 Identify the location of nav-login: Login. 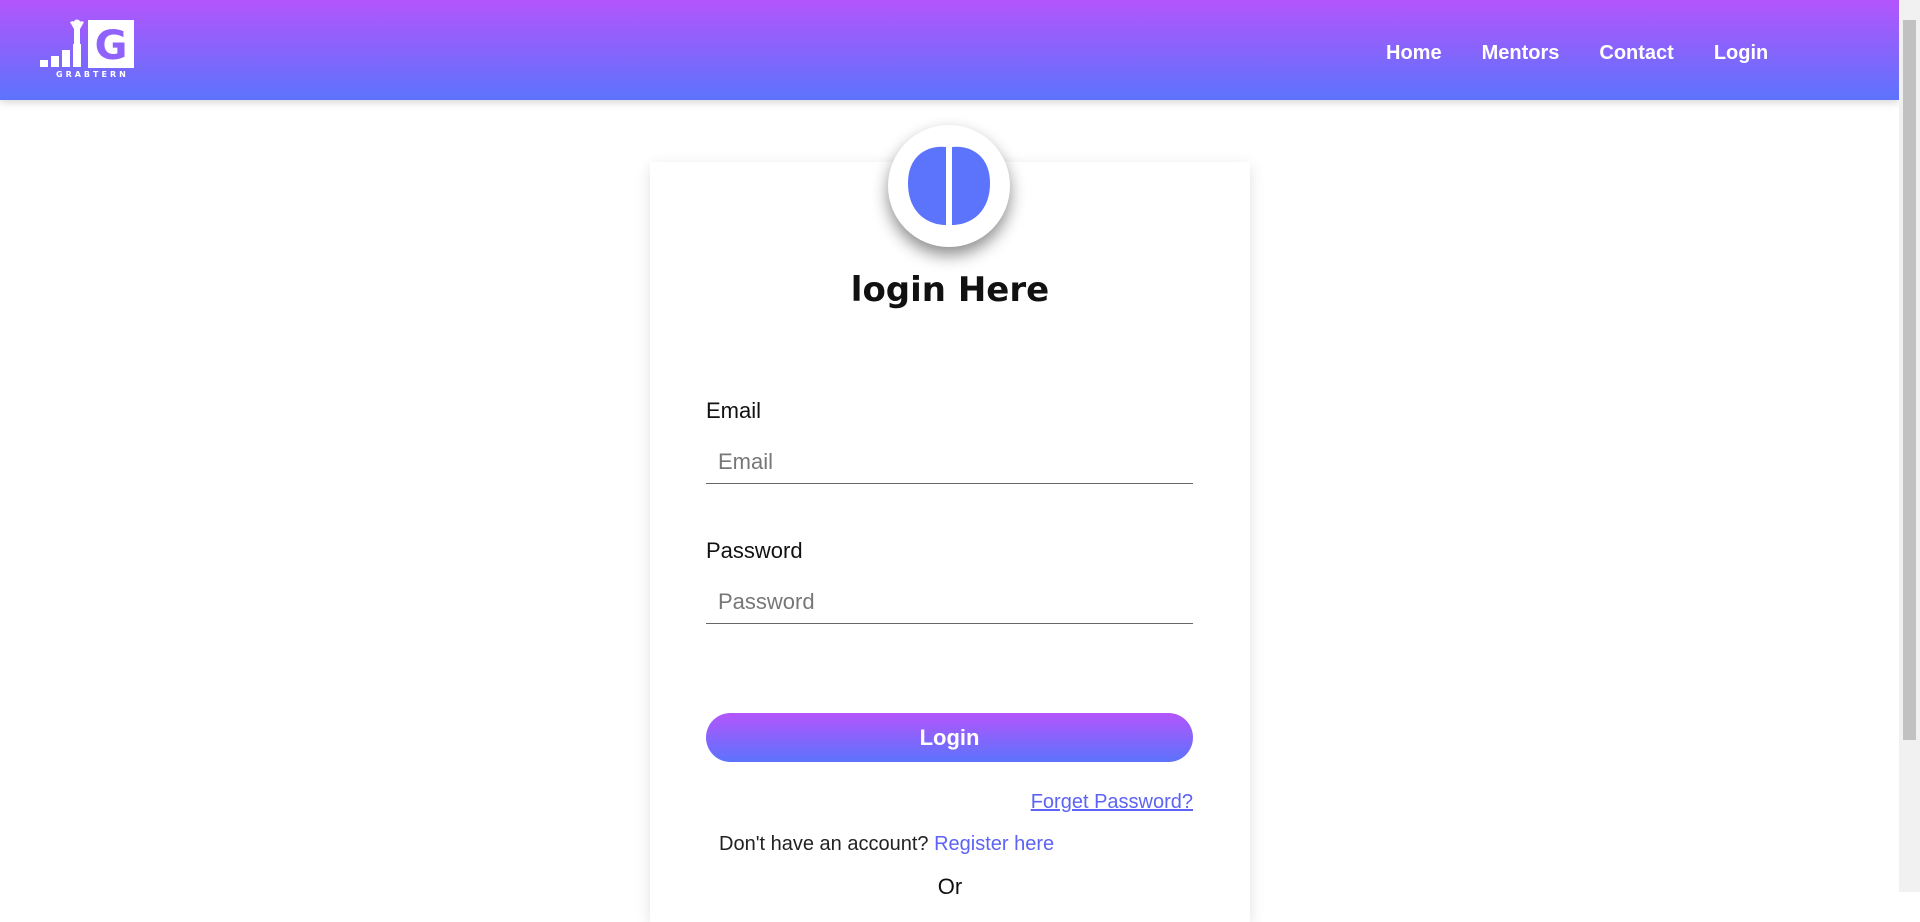
(1741, 53).